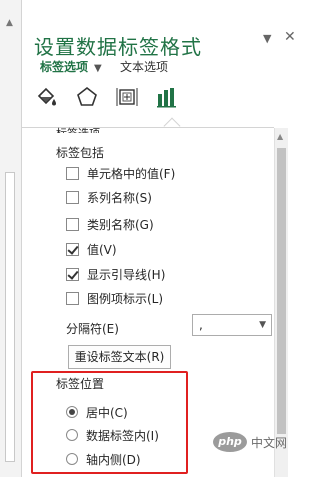  I want to click on fill-line-icon, so click(47, 97).